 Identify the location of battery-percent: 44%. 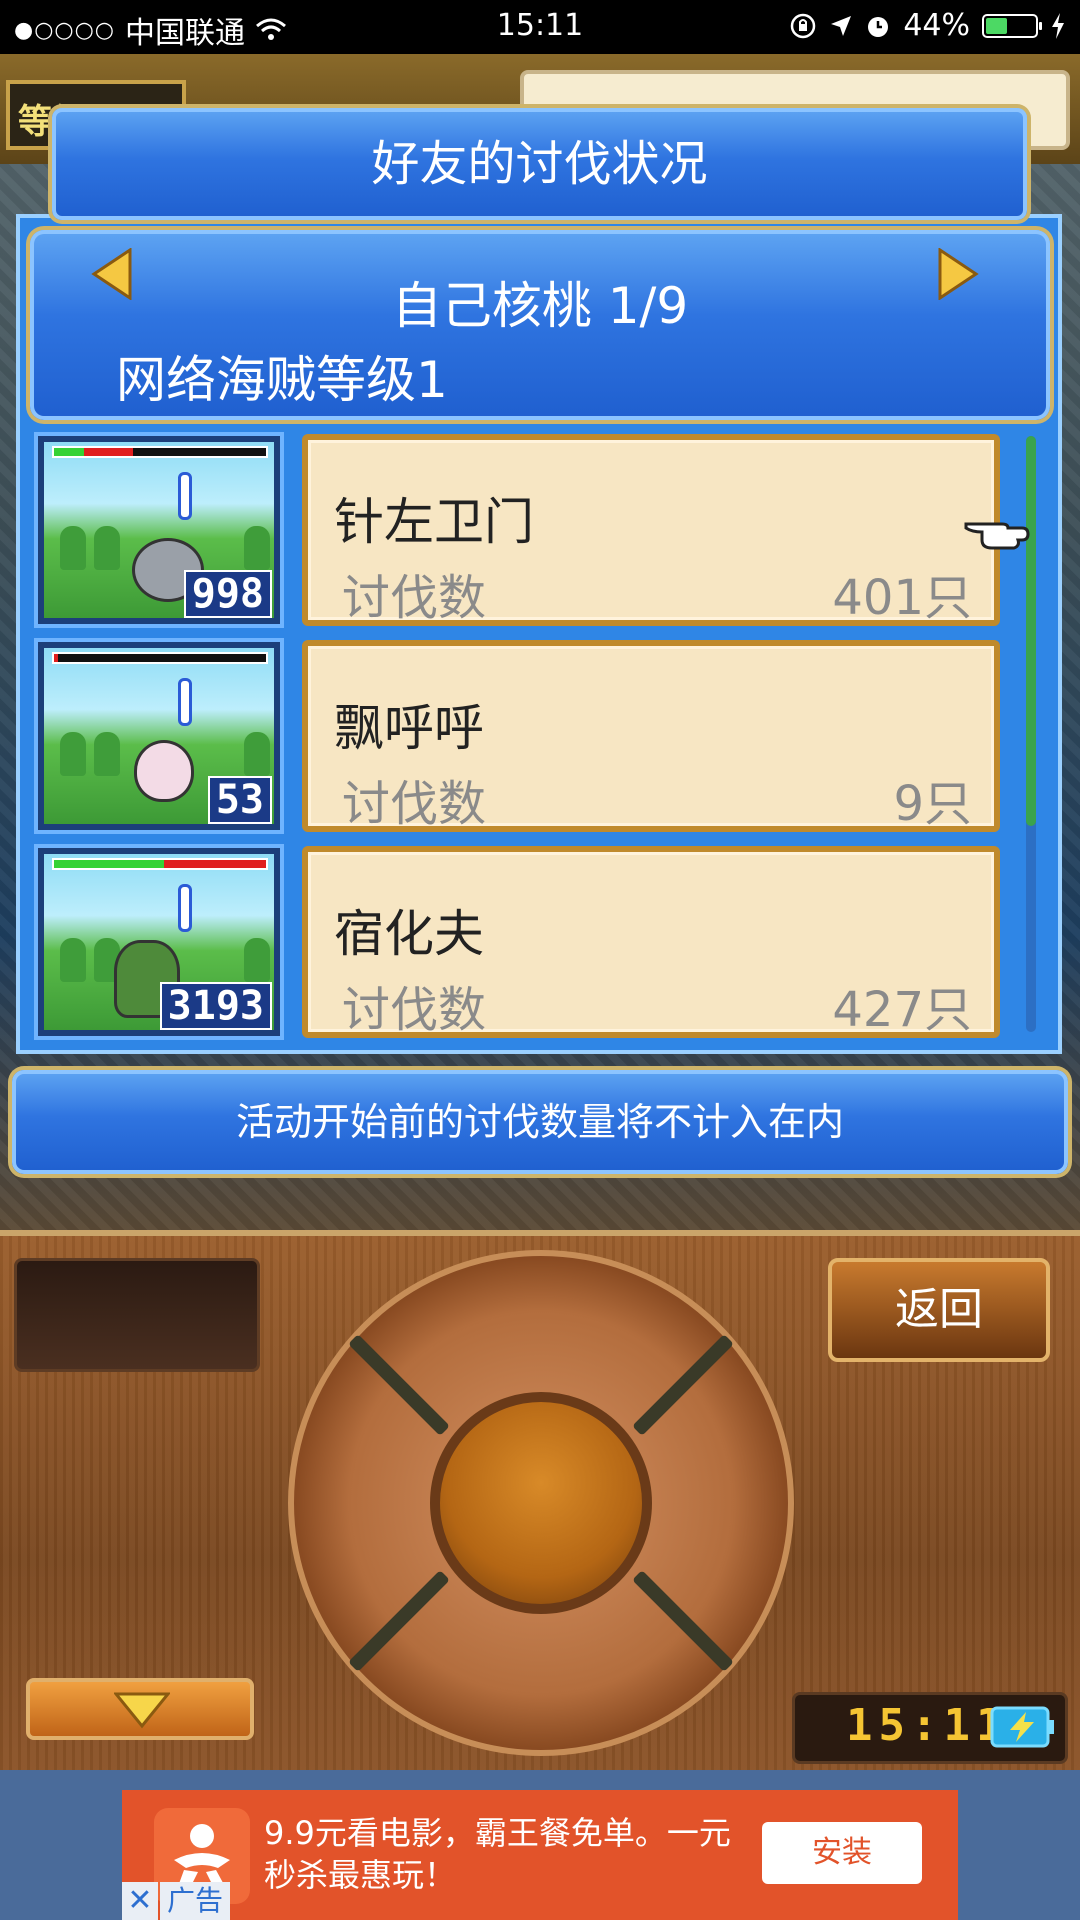
(936, 25).